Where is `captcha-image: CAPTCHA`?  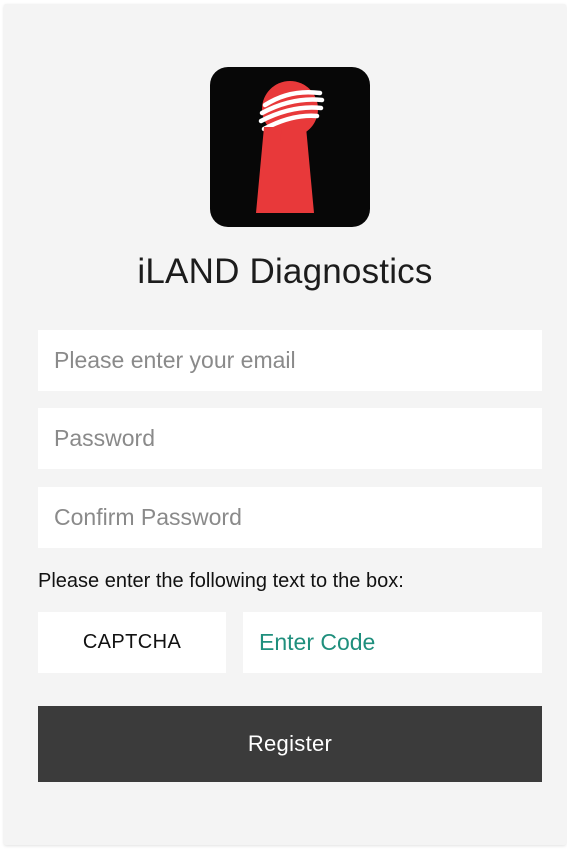 captcha-image: CAPTCHA is located at coordinates (132, 642).